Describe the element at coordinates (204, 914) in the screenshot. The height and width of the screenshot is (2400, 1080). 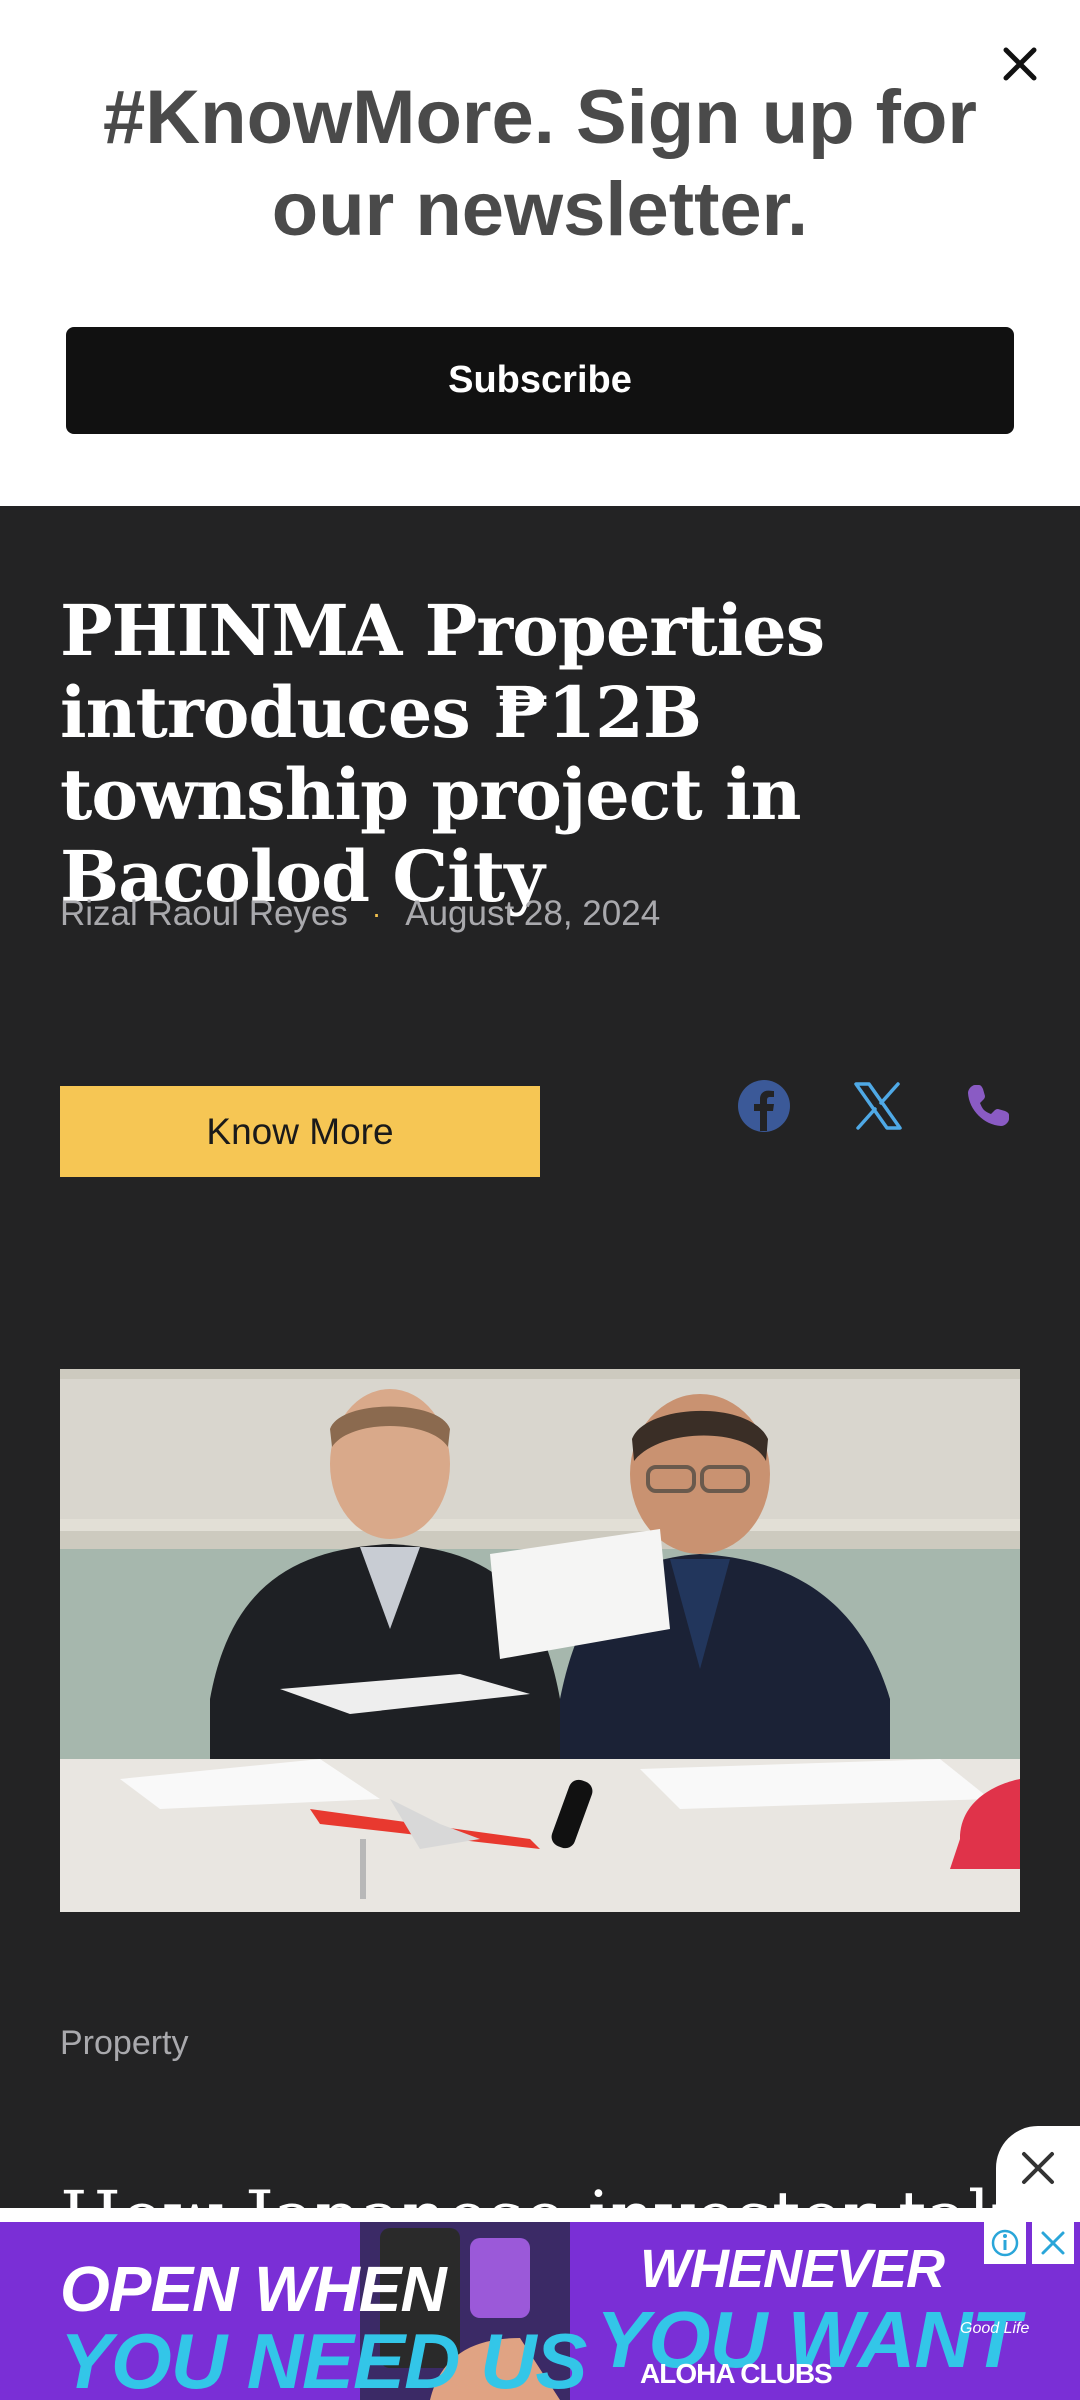
I see `author-link: Rizal Raoul Reyes` at that location.